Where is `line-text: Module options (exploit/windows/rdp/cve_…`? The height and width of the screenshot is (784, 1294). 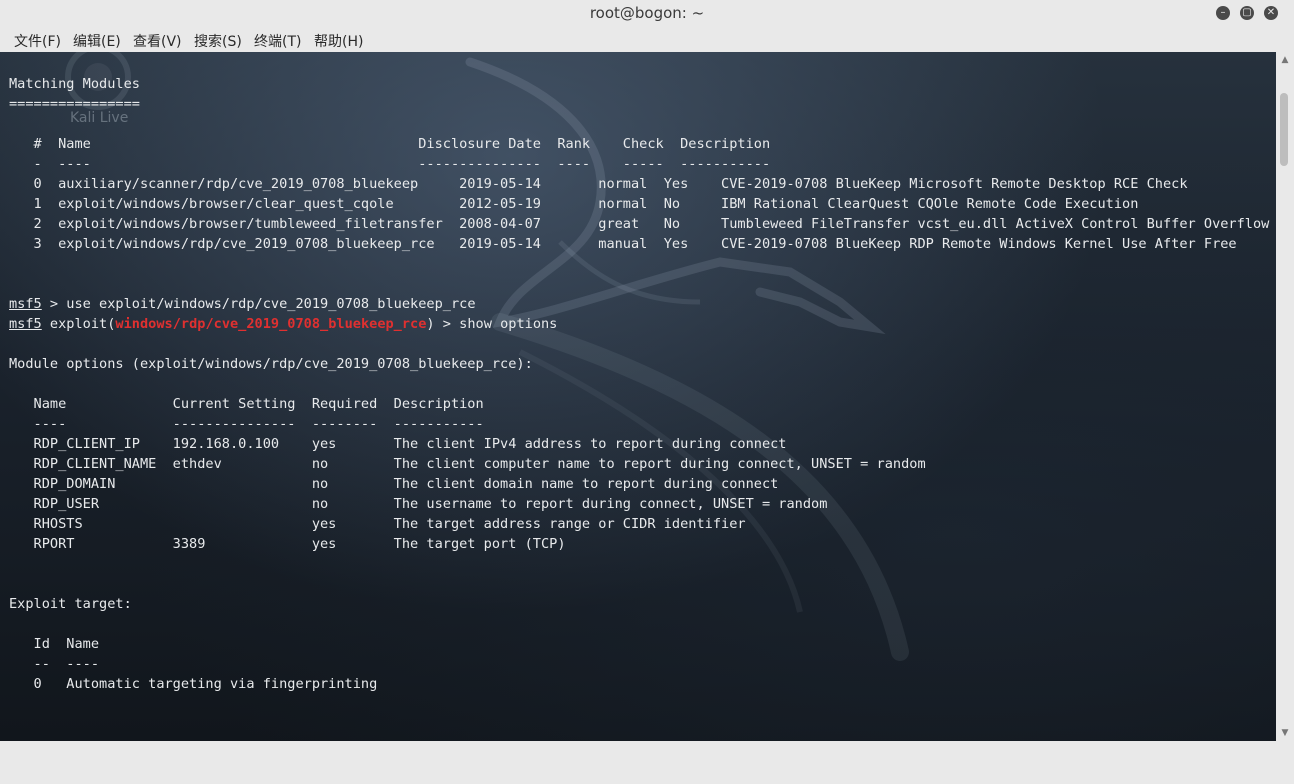
line-text: Module options (exploit/windows/rdp/cve_… is located at coordinates (271, 364).